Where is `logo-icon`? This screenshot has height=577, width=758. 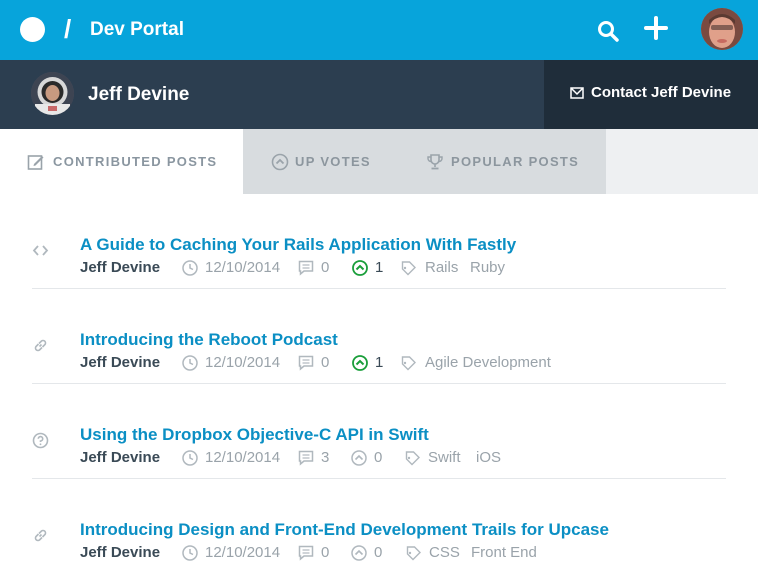
logo-icon is located at coordinates (32, 29).